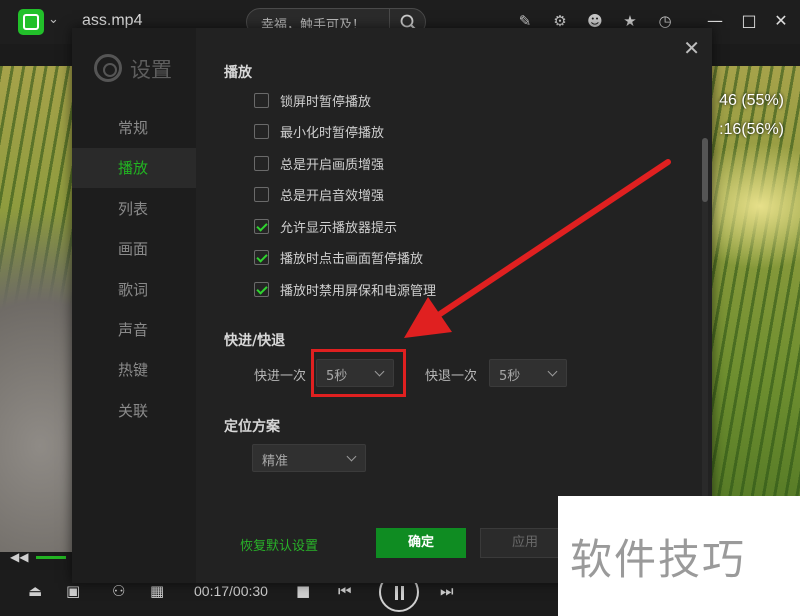  I want to click on video-overlay-text-1: 46 (55%), so click(751, 100).